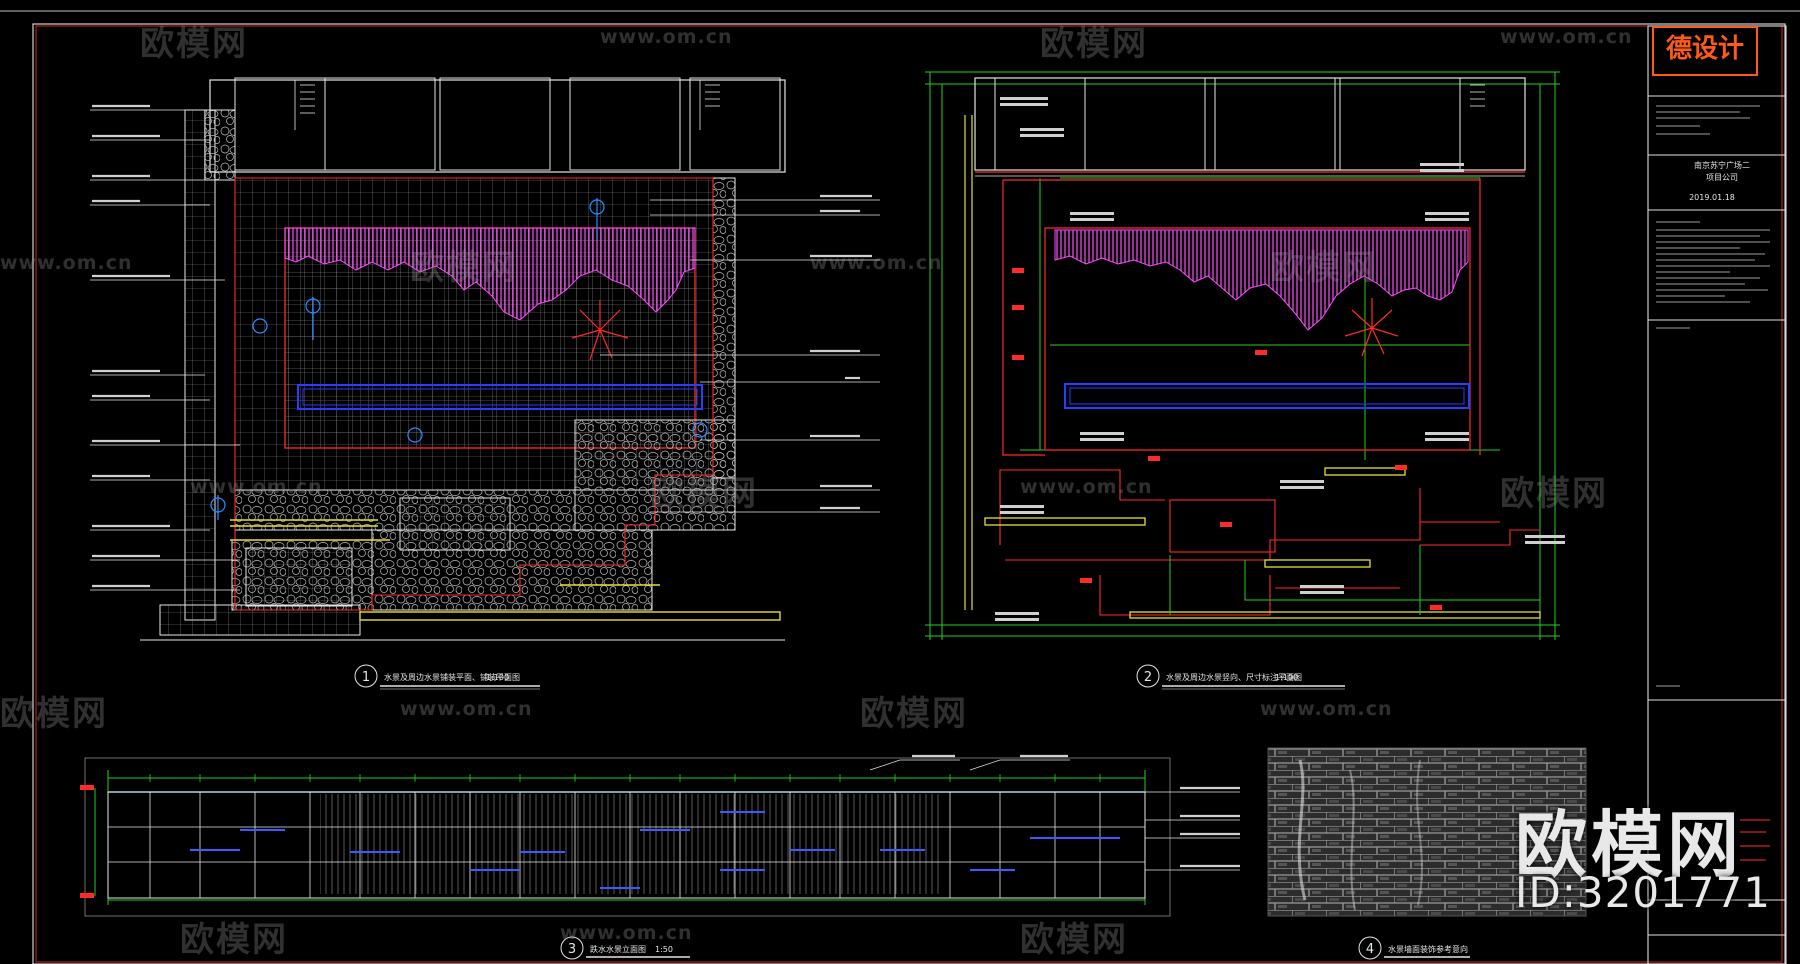 Image resolution: width=1800 pixels, height=964 pixels. Describe the element at coordinates (618, 949) in the screenshot. I see `drawing-3-title: 跌水水景立面图` at that location.